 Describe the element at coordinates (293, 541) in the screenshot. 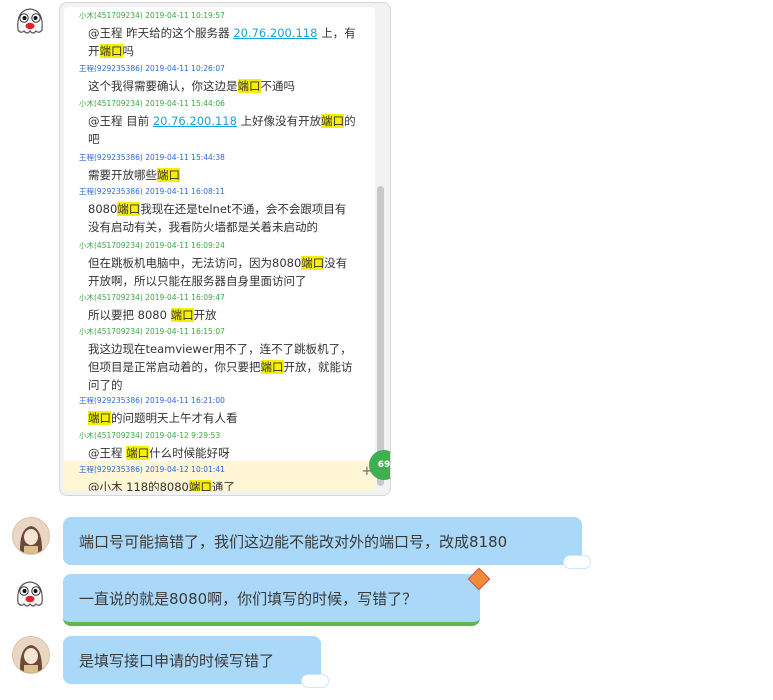

I see `message-text-1: 端口号可能搞错了，我们这边能不能改对外的端口号，改成8180` at that location.